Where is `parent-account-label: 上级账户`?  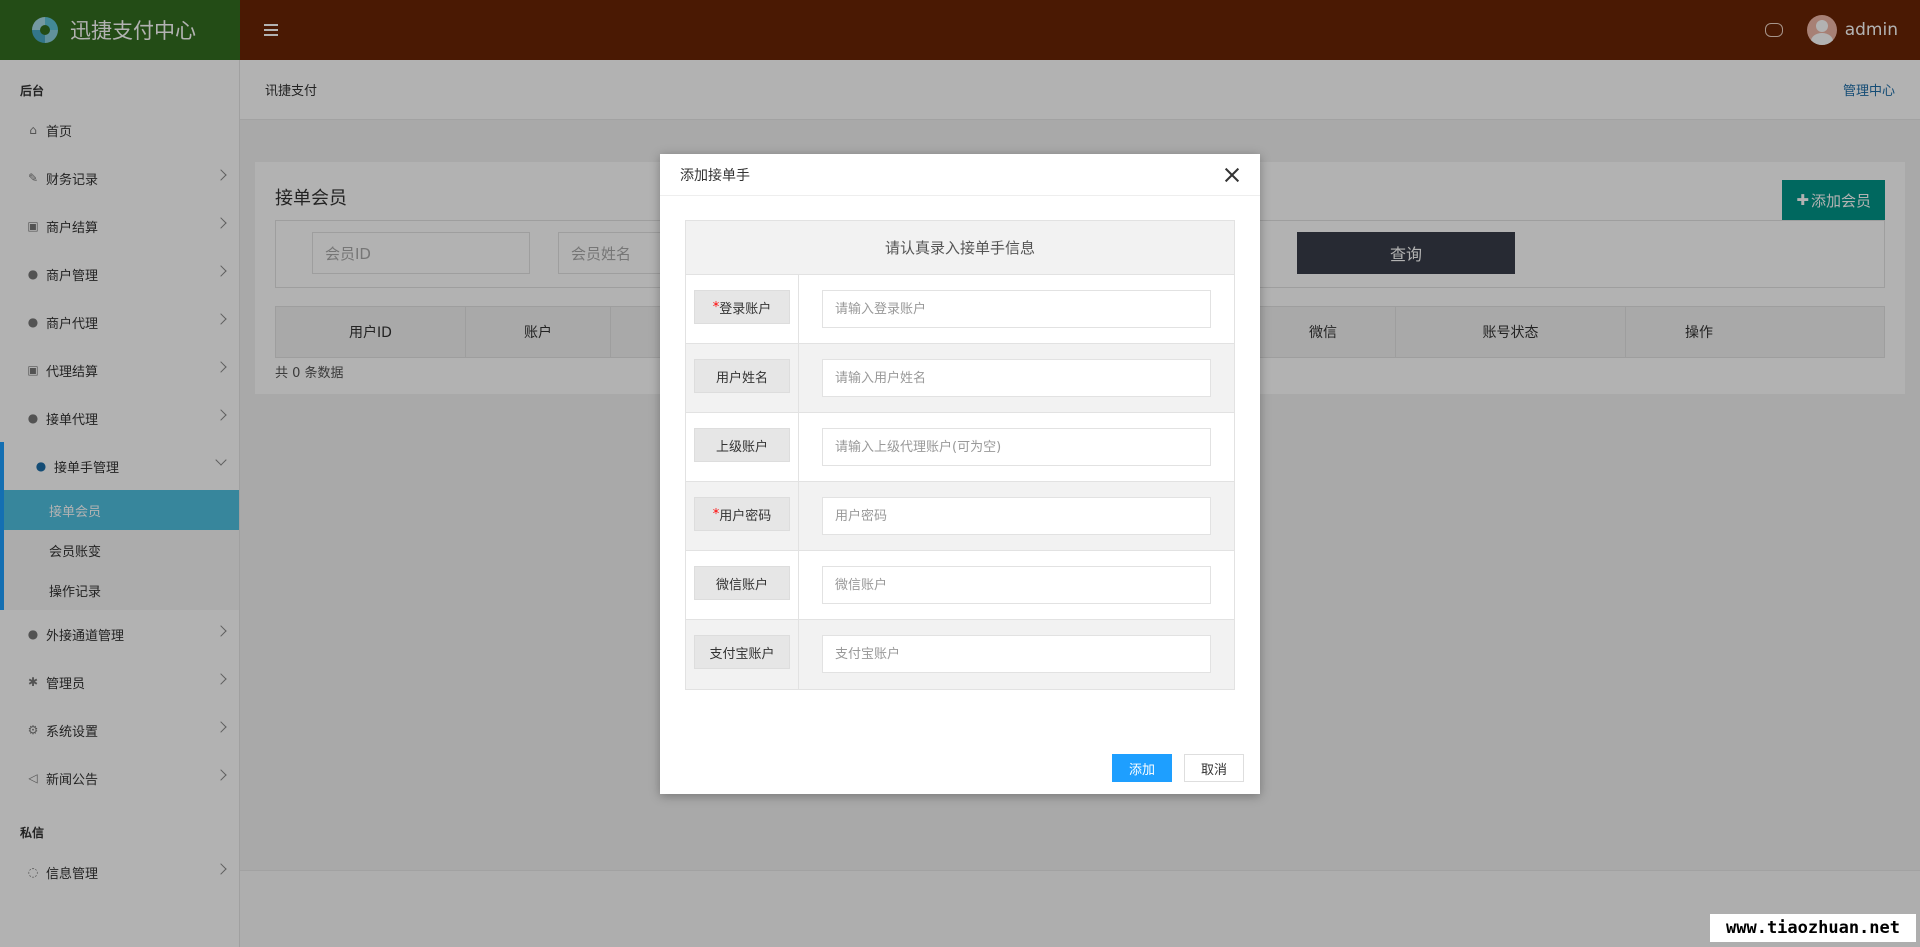 parent-account-label: 上级账户 is located at coordinates (742, 445).